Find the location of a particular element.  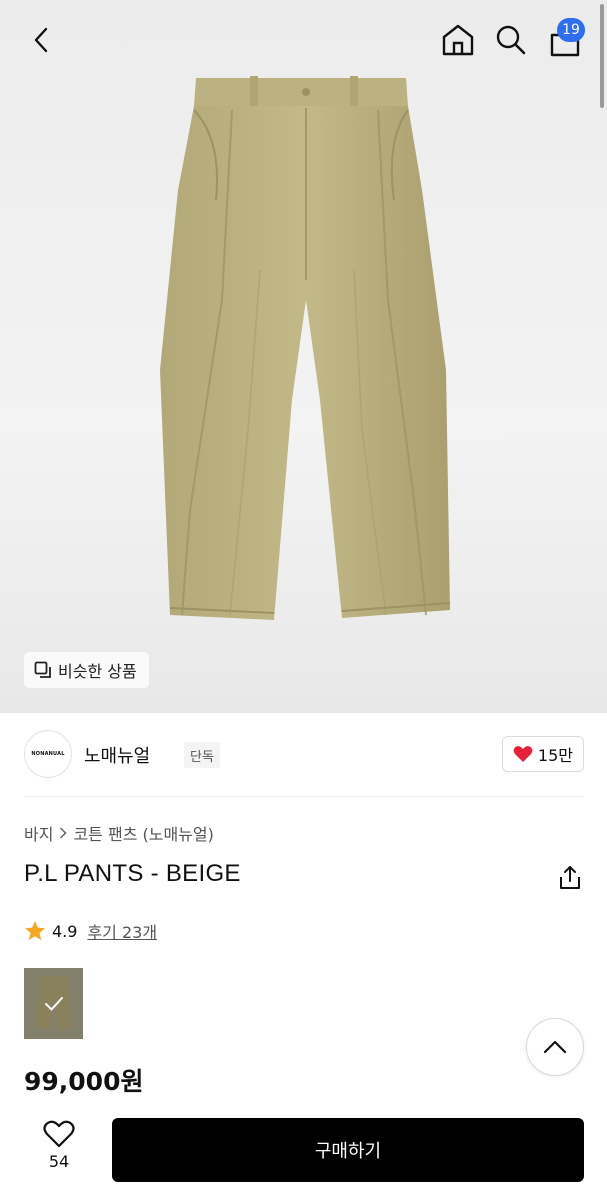

copy-icon is located at coordinates (42, 669).